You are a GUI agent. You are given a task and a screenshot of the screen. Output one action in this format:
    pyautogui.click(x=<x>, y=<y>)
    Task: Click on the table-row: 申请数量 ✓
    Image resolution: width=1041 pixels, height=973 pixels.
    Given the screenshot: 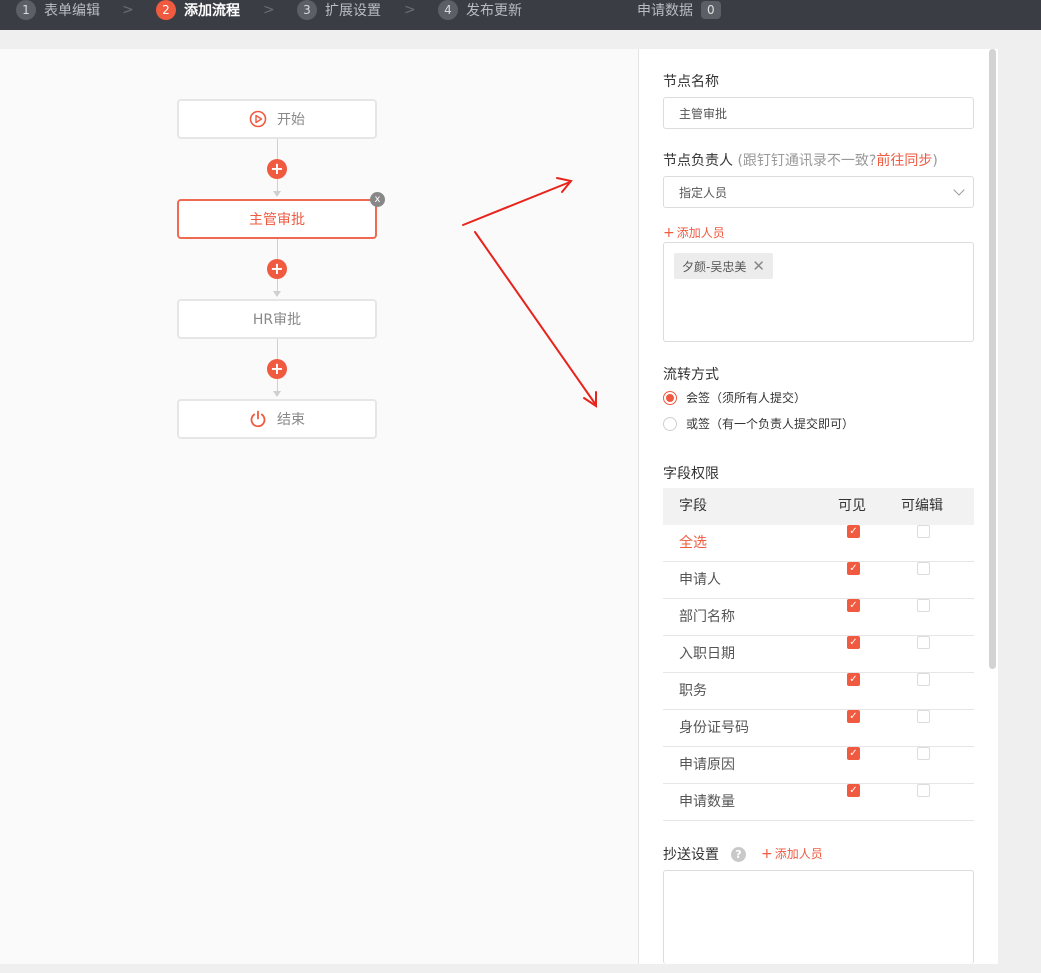 What is the action you would take?
    pyautogui.click(x=818, y=802)
    